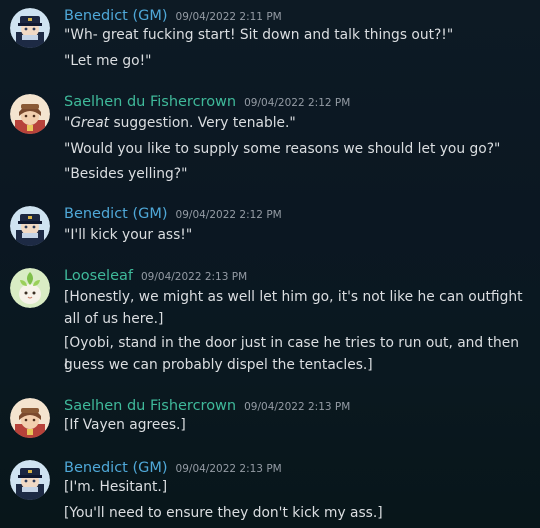  I want to click on looseleaf-avatar, so click(30, 288).